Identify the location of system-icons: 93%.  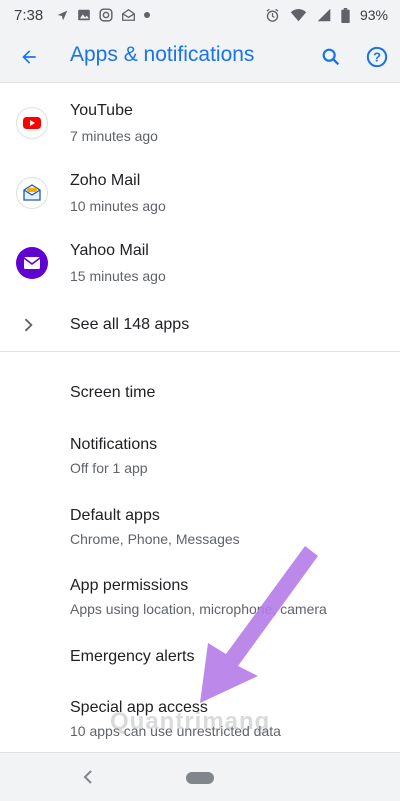
(326, 15).